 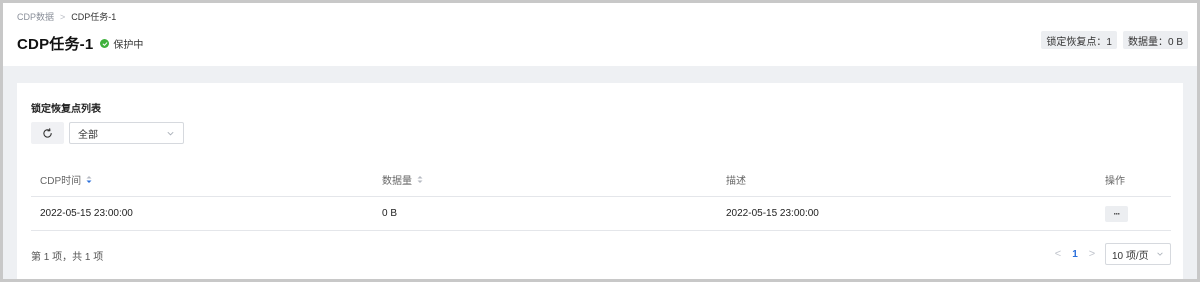 What do you see at coordinates (67, 257) in the screenshot?
I see `pagination-total: 第 1 项，共 1 项` at bounding box center [67, 257].